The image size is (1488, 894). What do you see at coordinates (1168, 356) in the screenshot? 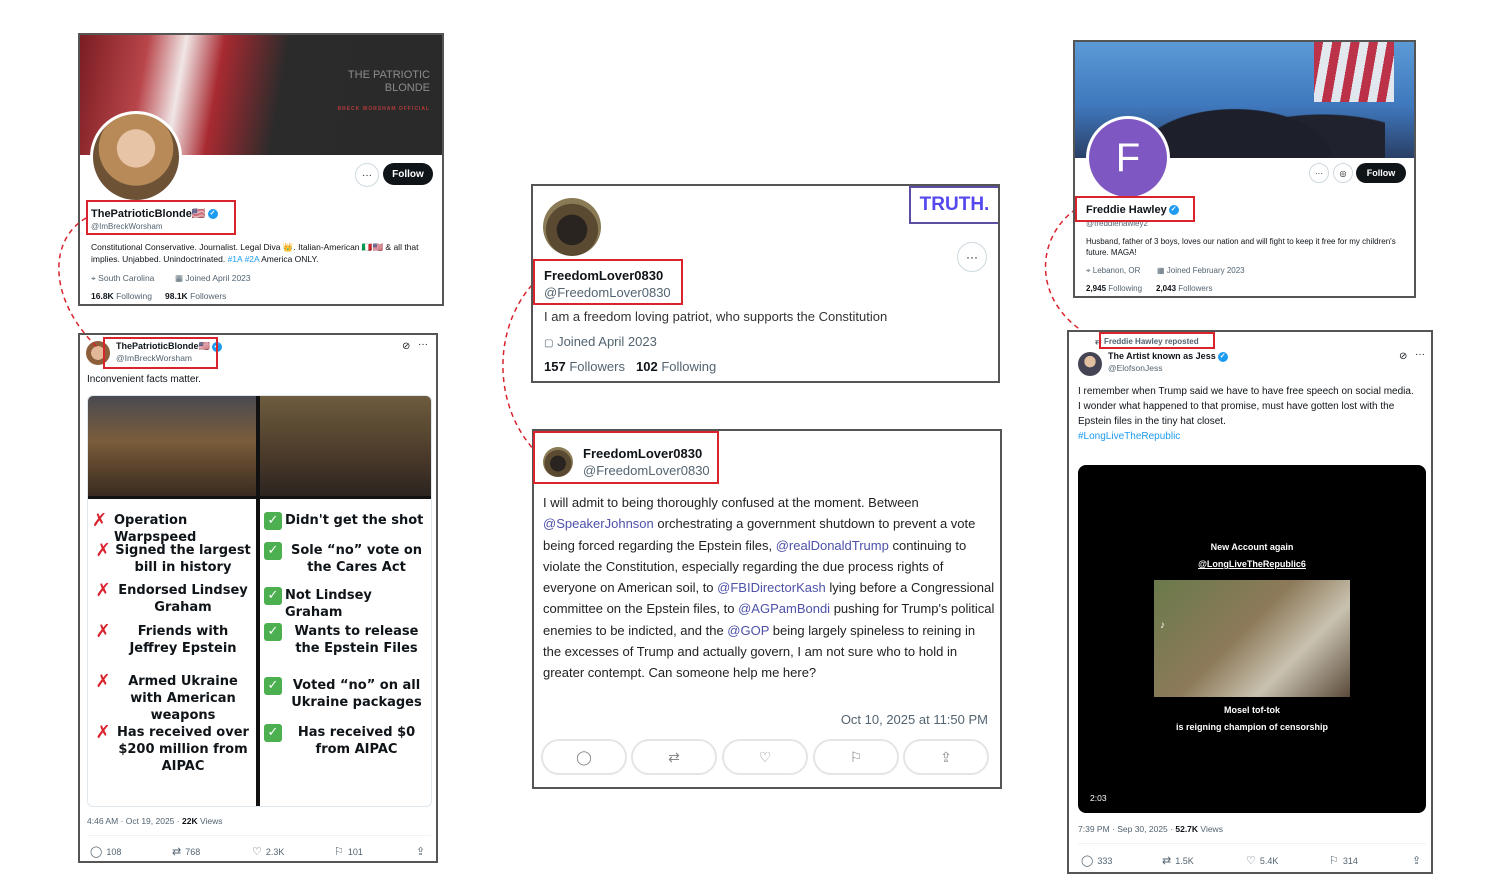
I see `display-name: The Artist known as Jess ✓` at bounding box center [1168, 356].